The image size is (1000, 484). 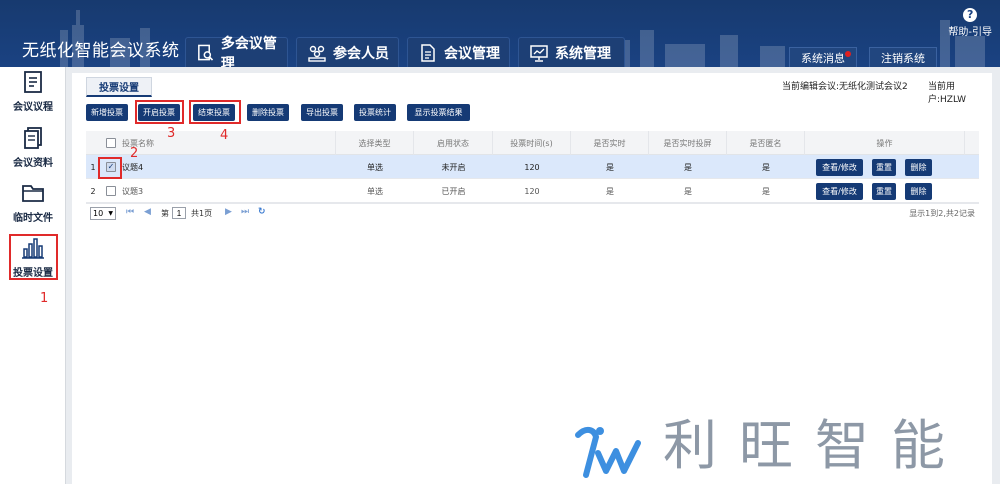 What do you see at coordinates (532, 213) in the screenshot?
I see `pagination-bar: 10 ▼ ⏮ ◀ 第 共1页 ▶ ⏭ ↻ 显示1到2,共2记录` at bounding box center [532, 213].